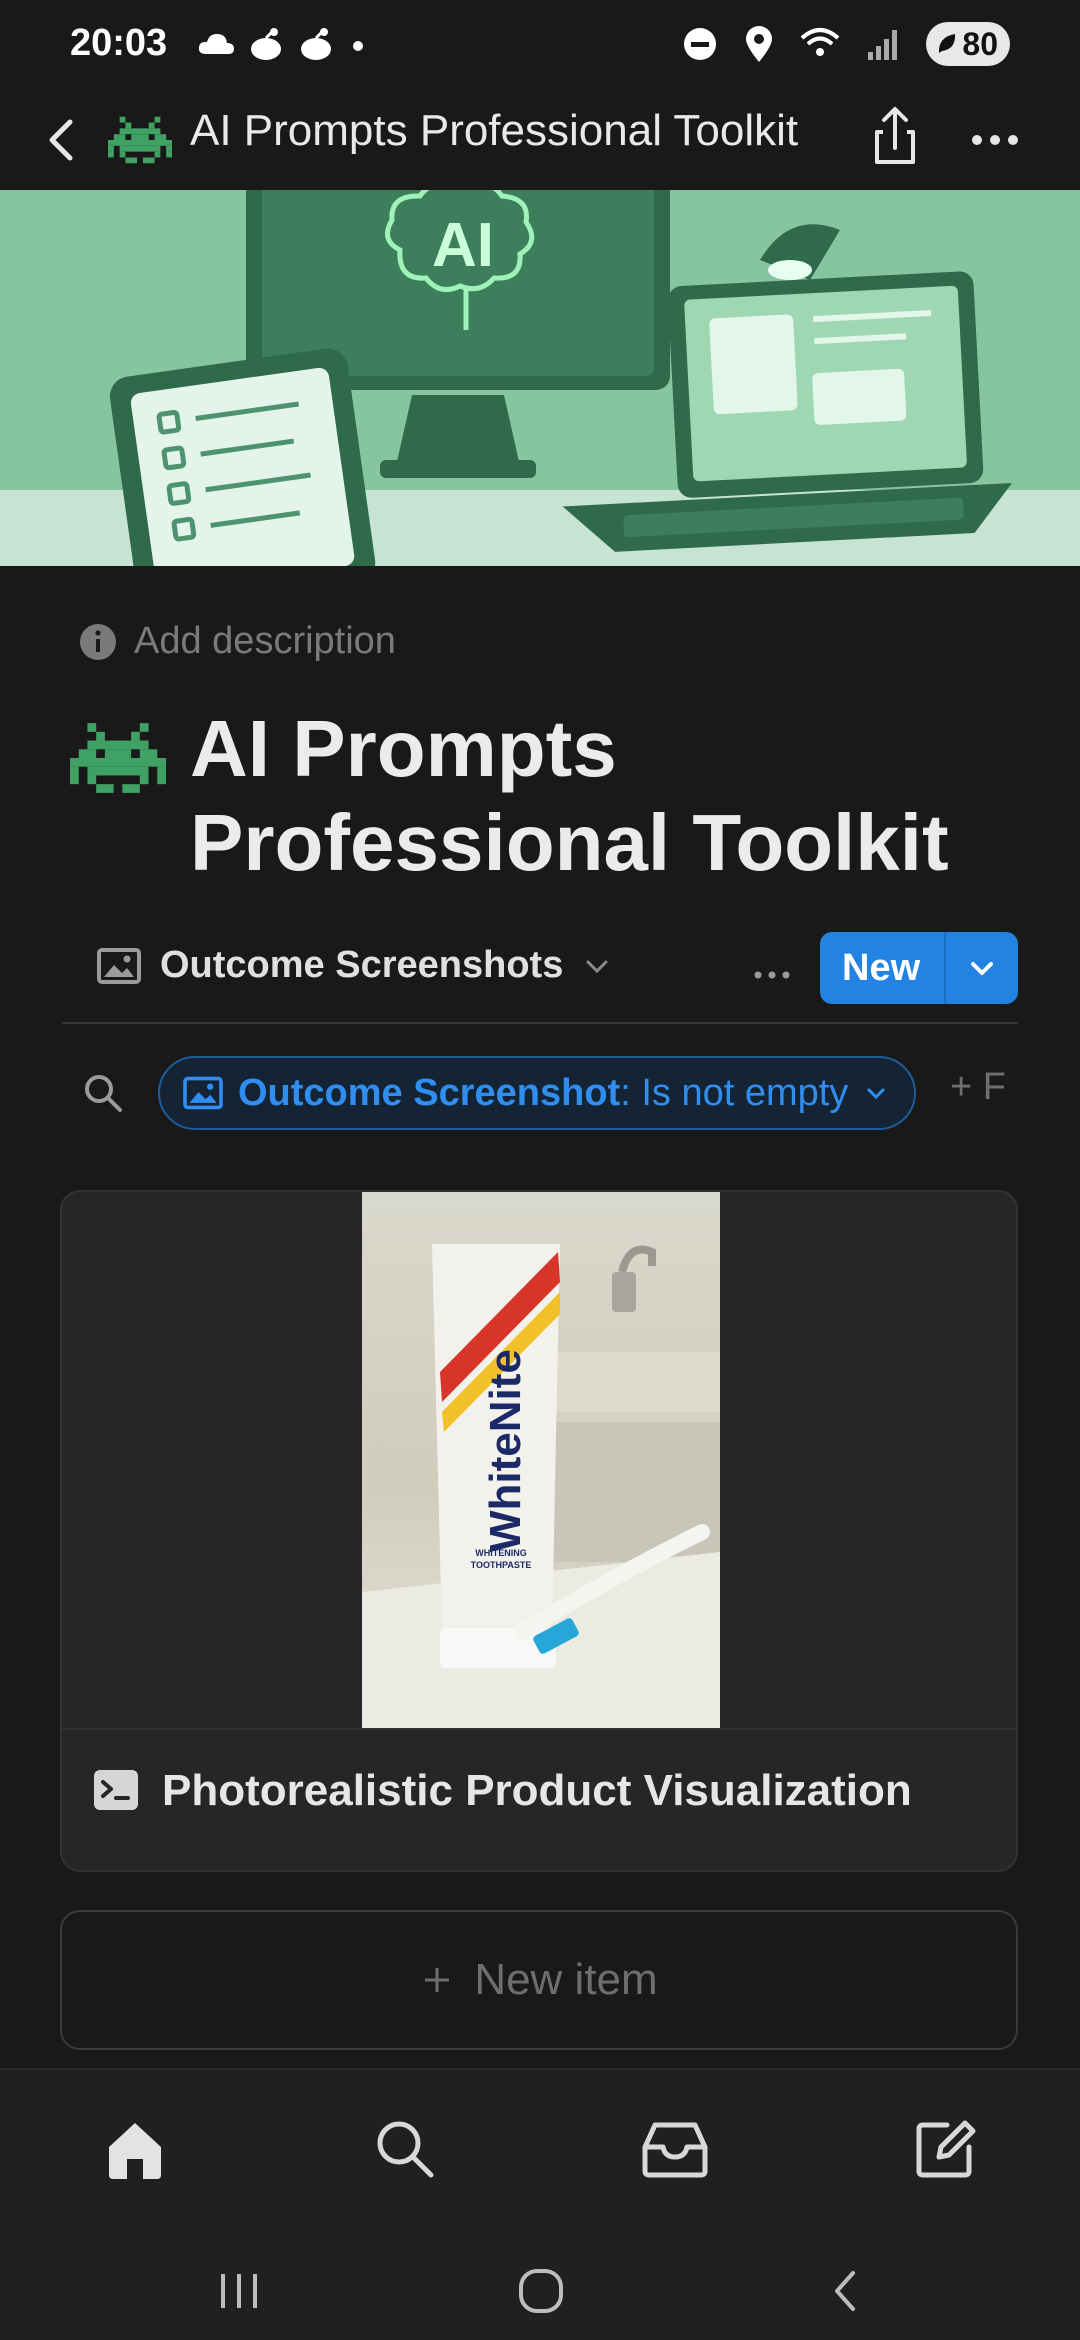 The image size is (1080, 2340). I want to click on new-dropdown-button, so click(982, 968).